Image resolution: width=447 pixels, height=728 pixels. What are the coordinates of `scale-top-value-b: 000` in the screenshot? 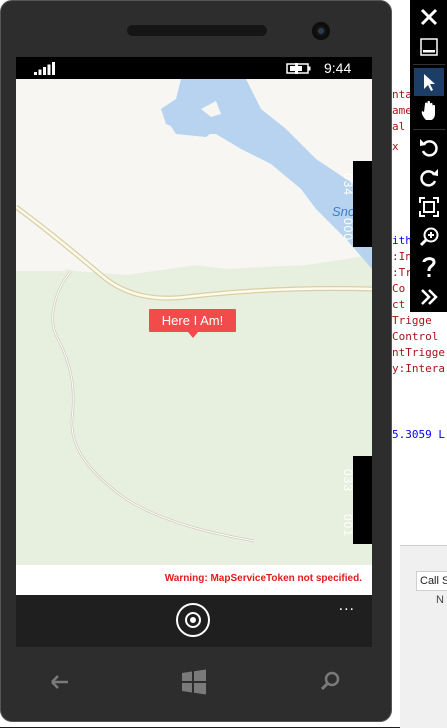 It's located at (348, 230).